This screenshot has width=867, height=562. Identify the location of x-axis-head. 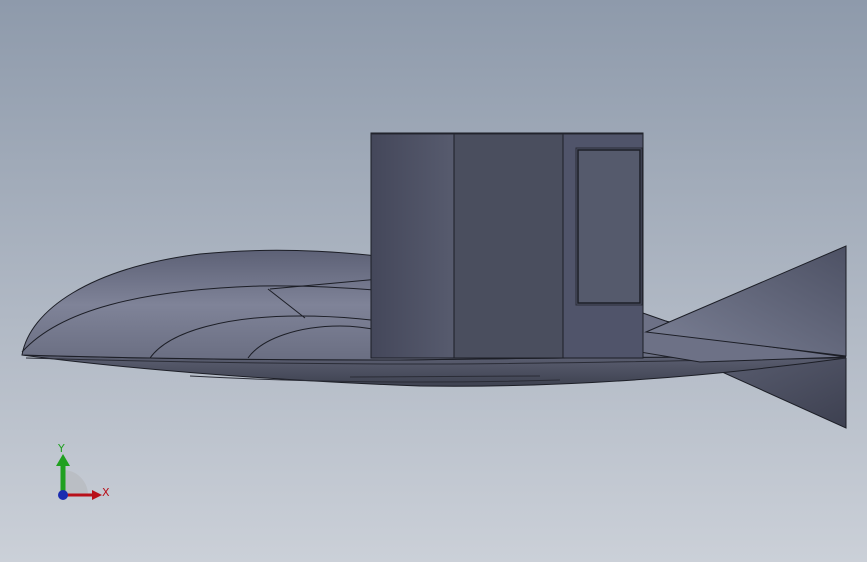
(97, 495).